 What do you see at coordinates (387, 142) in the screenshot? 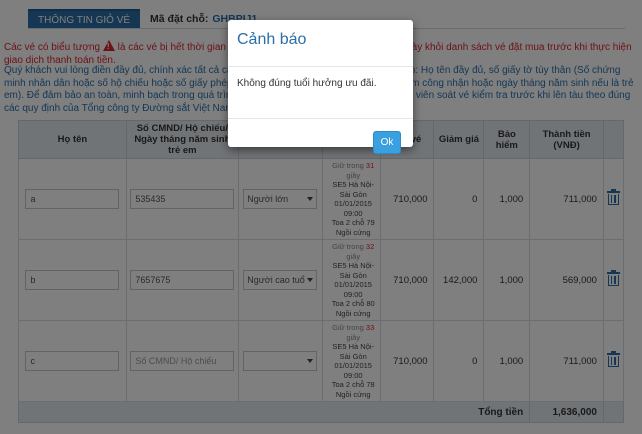
I see `ok-button: Ok` at bounding box center [387, 142].